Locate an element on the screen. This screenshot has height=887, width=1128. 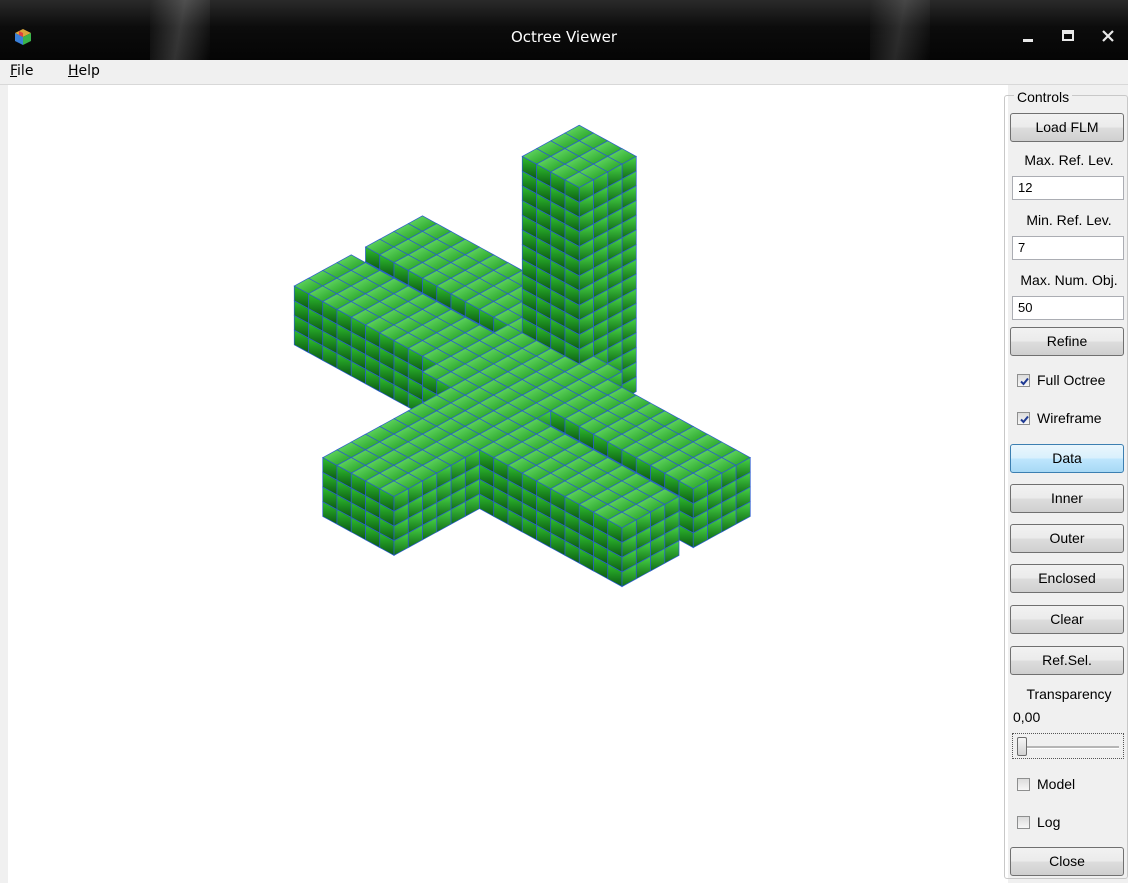
load-flm-button: Load FLM is located at coordinates (1067, 127).